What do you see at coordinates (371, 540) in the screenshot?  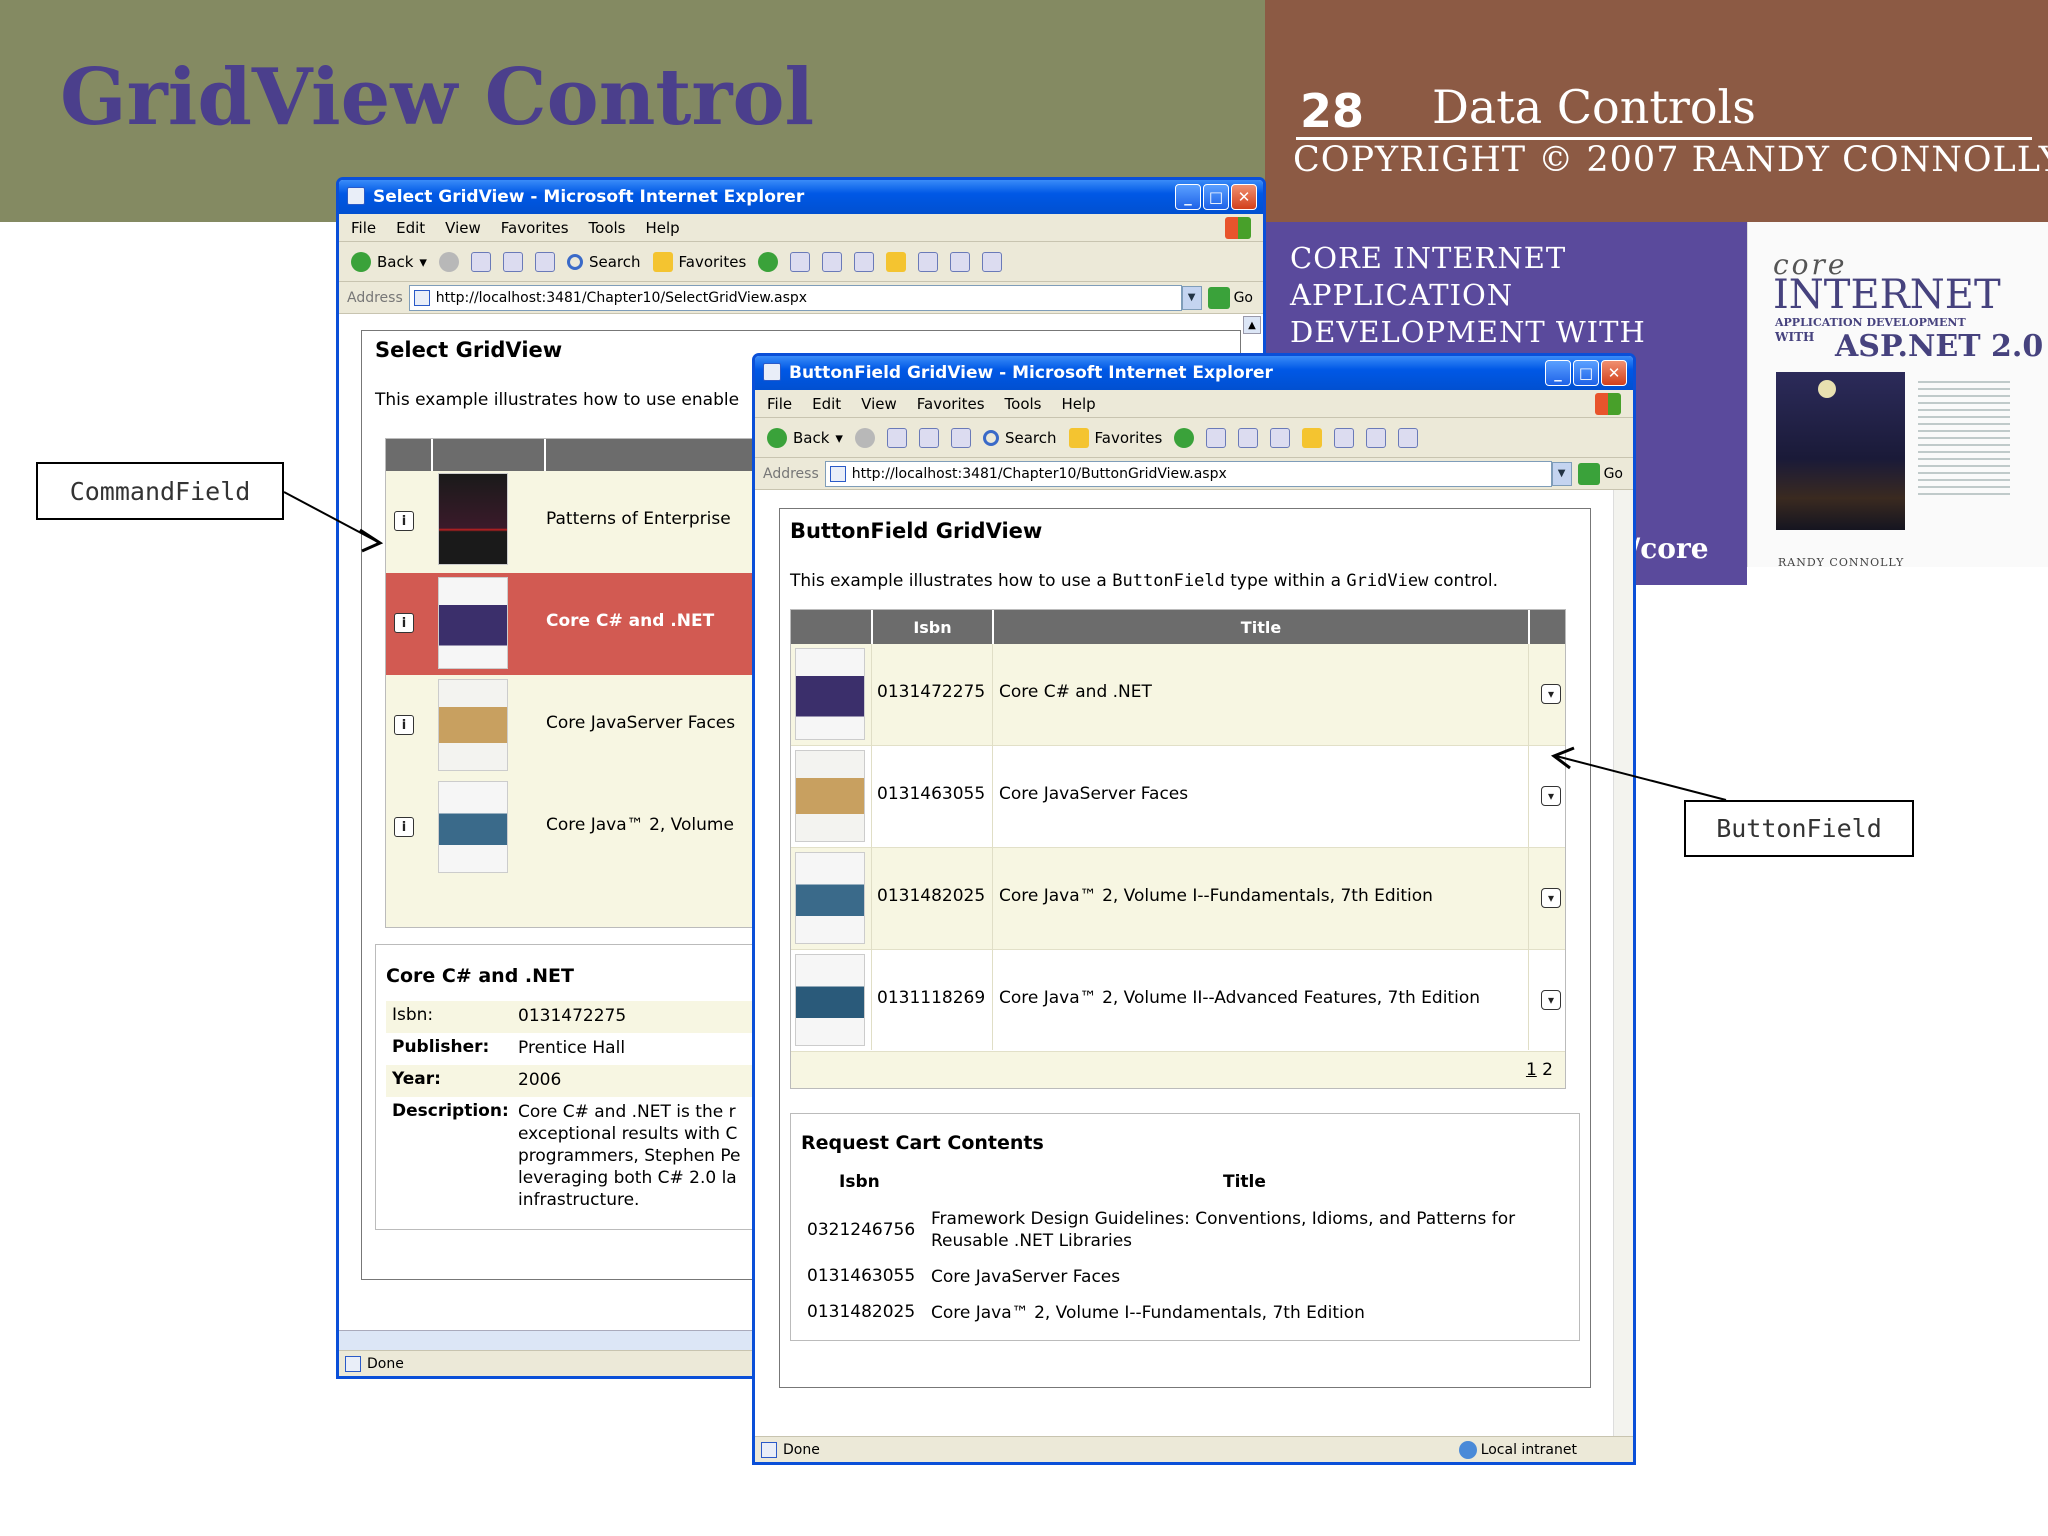 I see `arrow-head-commandfield` at bounding box center [371, 540].